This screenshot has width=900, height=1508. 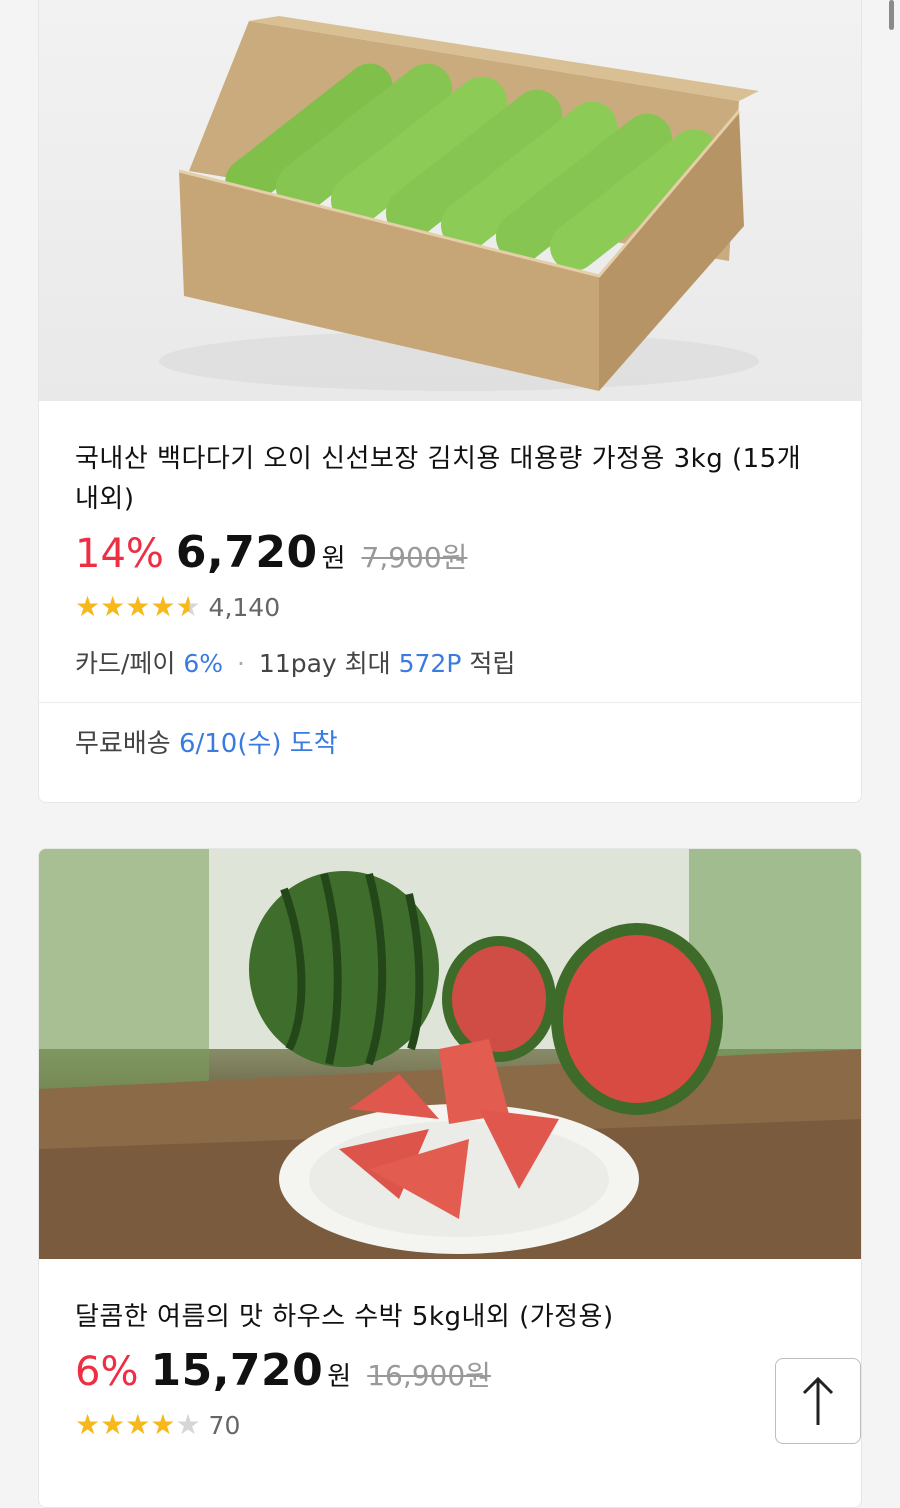 I want to click on benefit-prefix: 카드/페이, so click(x=125, y=663).